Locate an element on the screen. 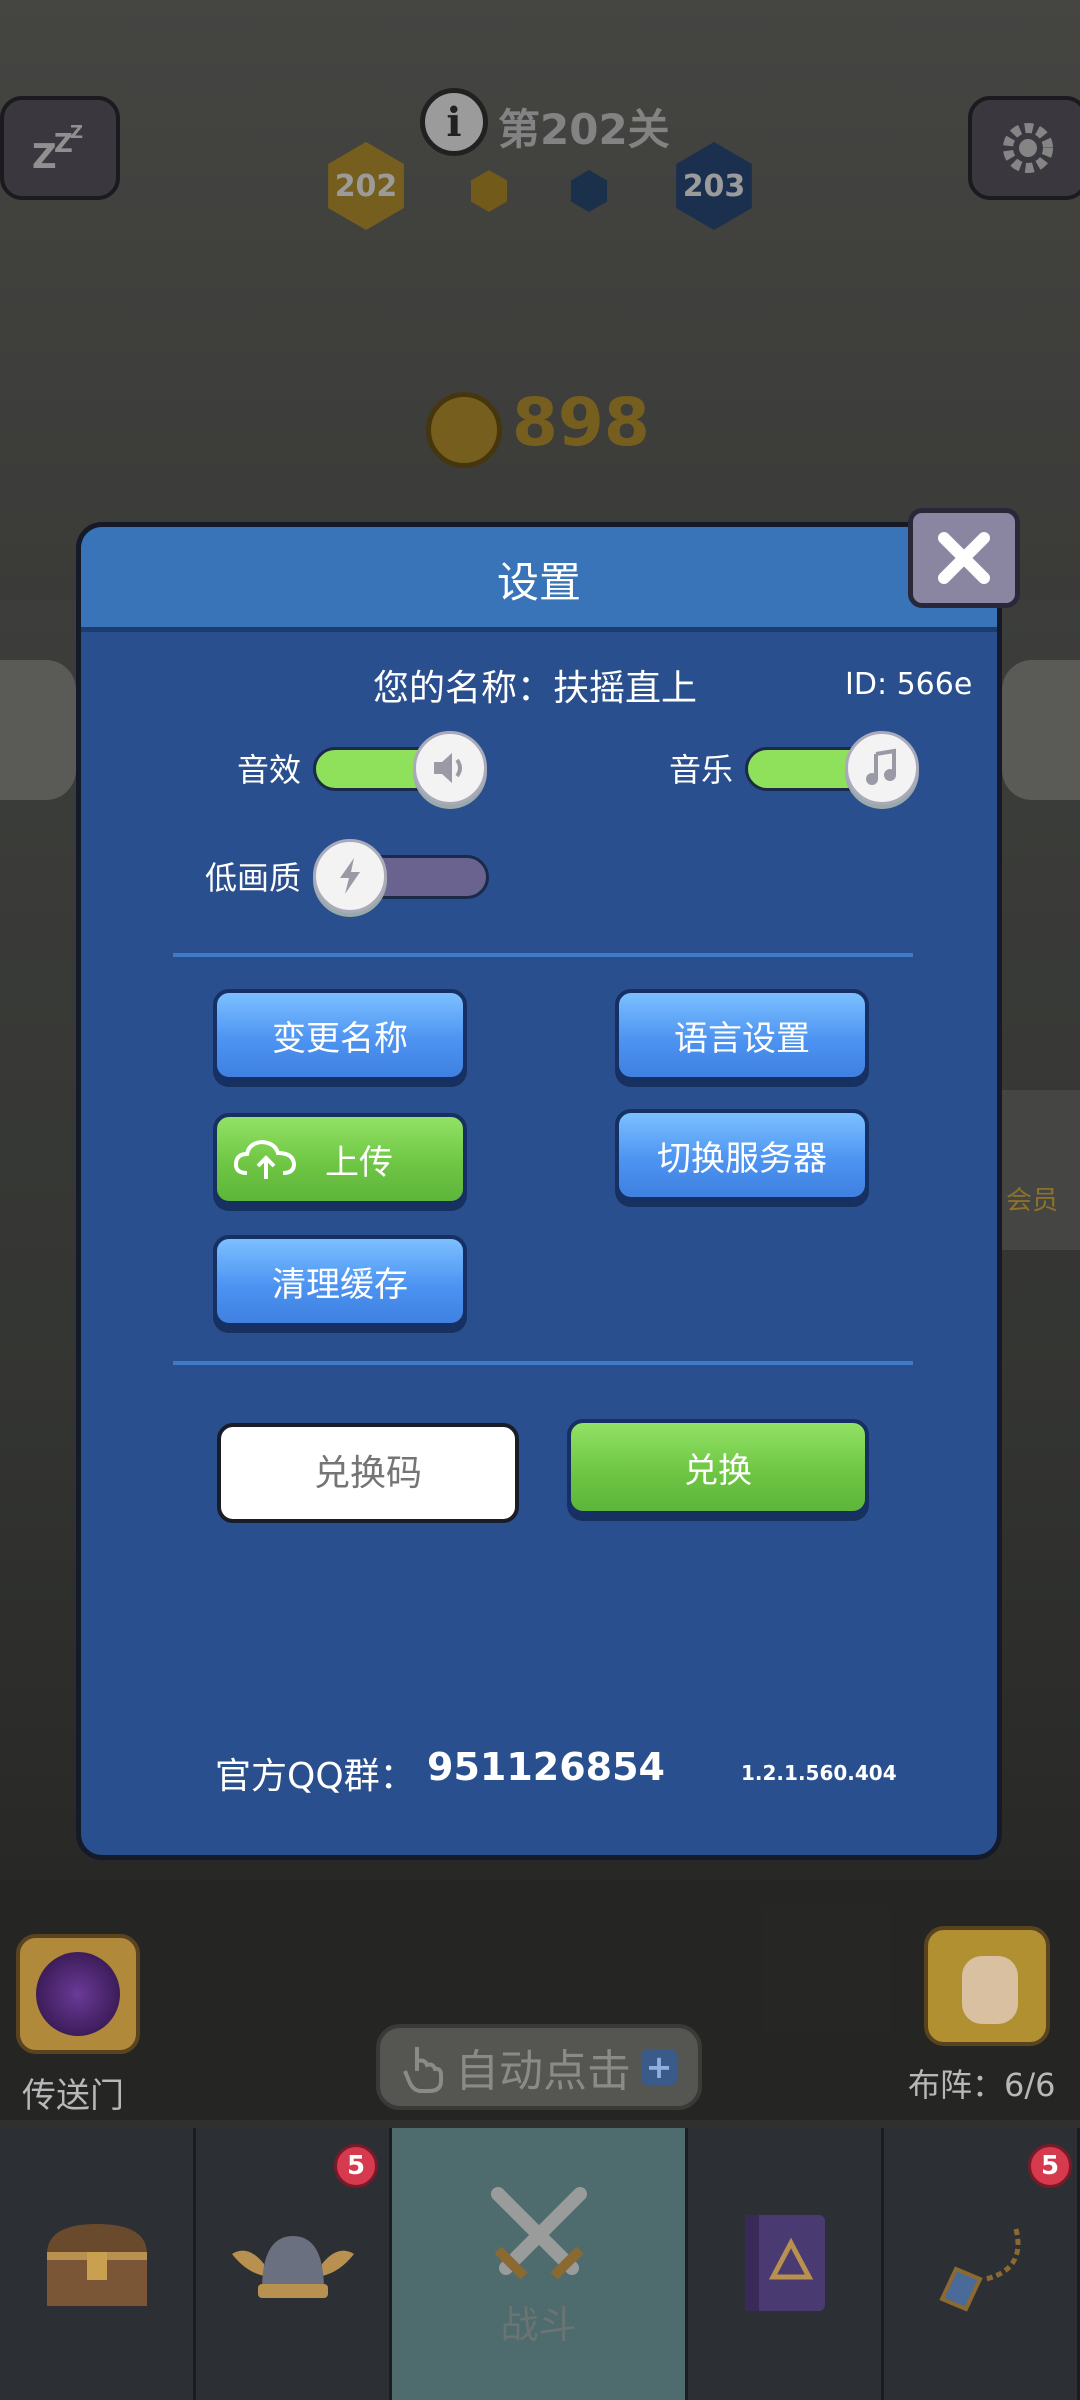 This screenshot has height=2400, width=1080. lightning-icon is located at coordinates (350, 876).